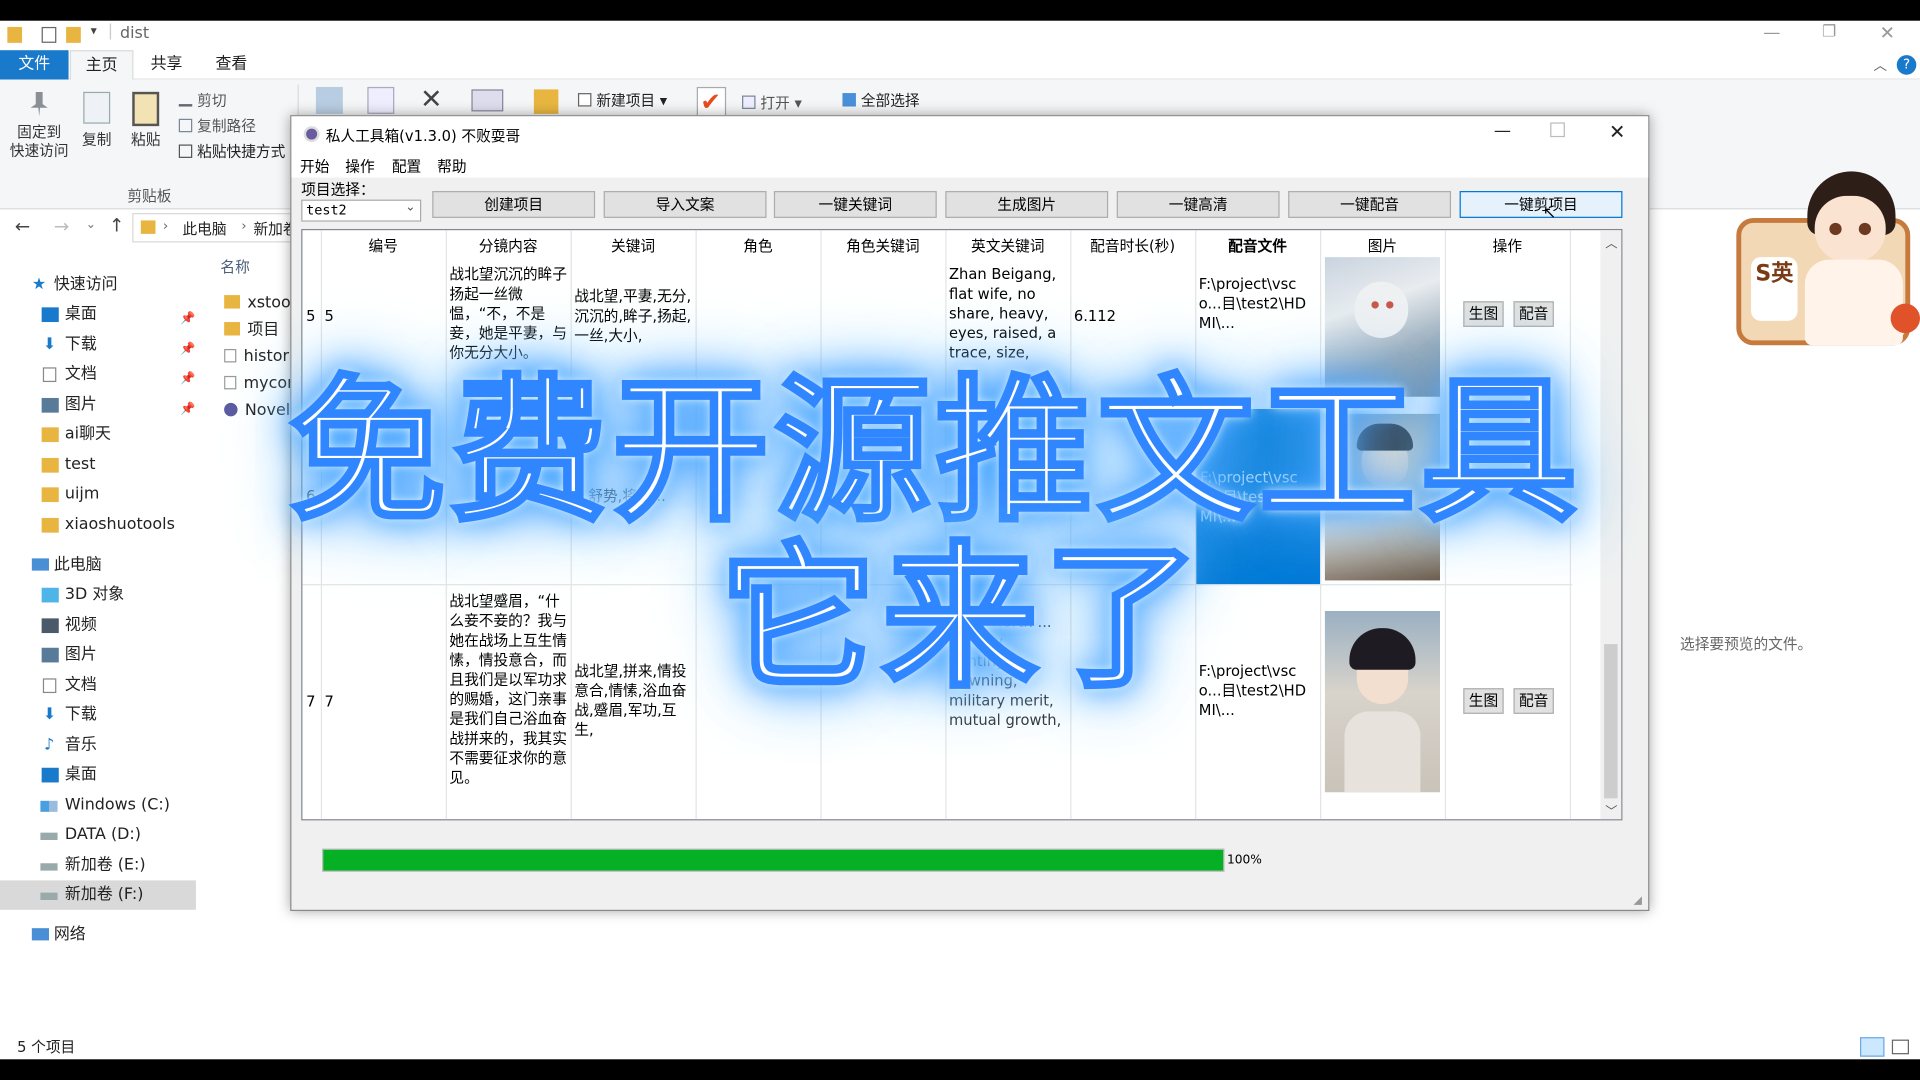 The image size is (1920, 1080). What do you see at coordinates (101, 65) in the screenshot?
I see `tab-home: 主页` at bounding box center [101, 65].